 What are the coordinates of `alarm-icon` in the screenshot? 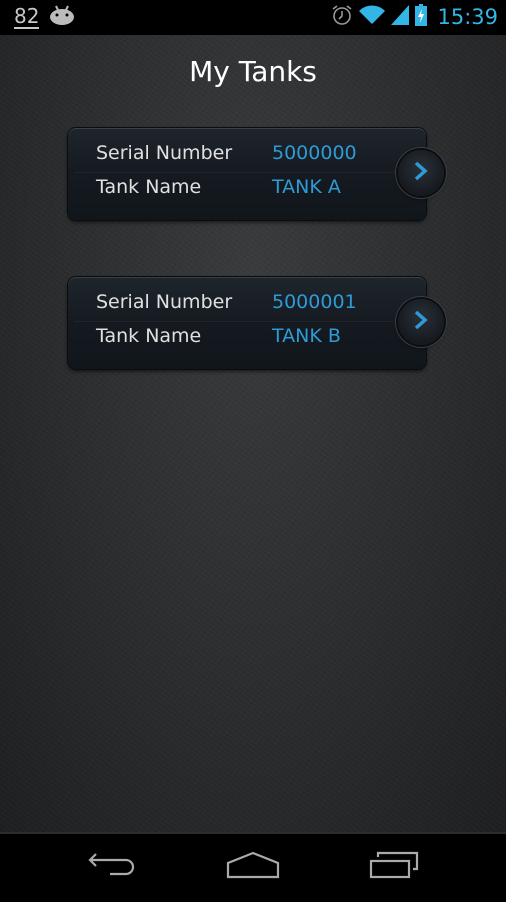 It's located at (342, 17).